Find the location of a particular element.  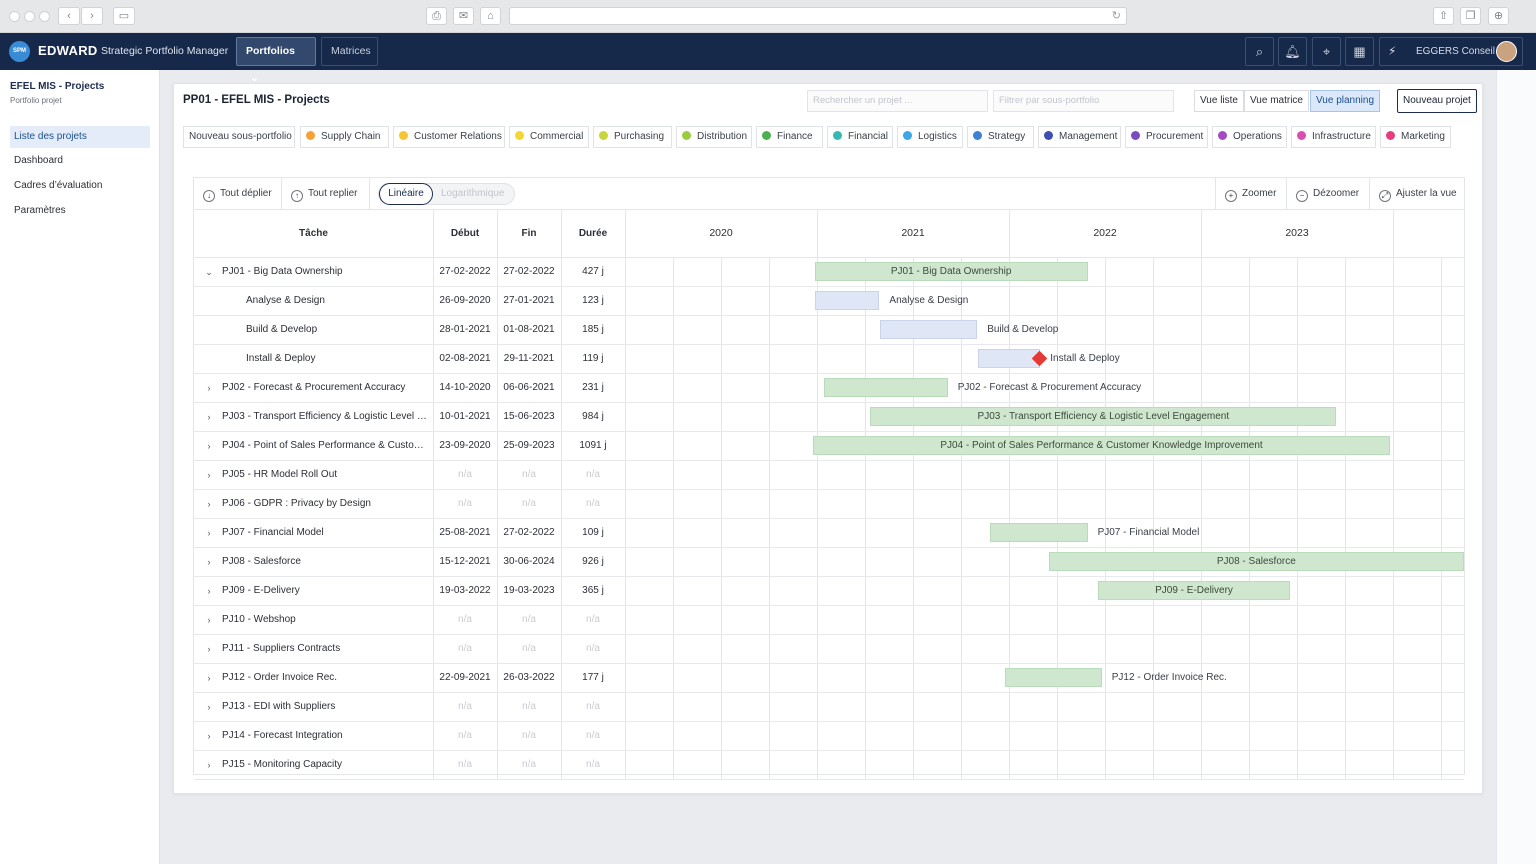

window-maximize-dot is located at coordinates (44, 16).